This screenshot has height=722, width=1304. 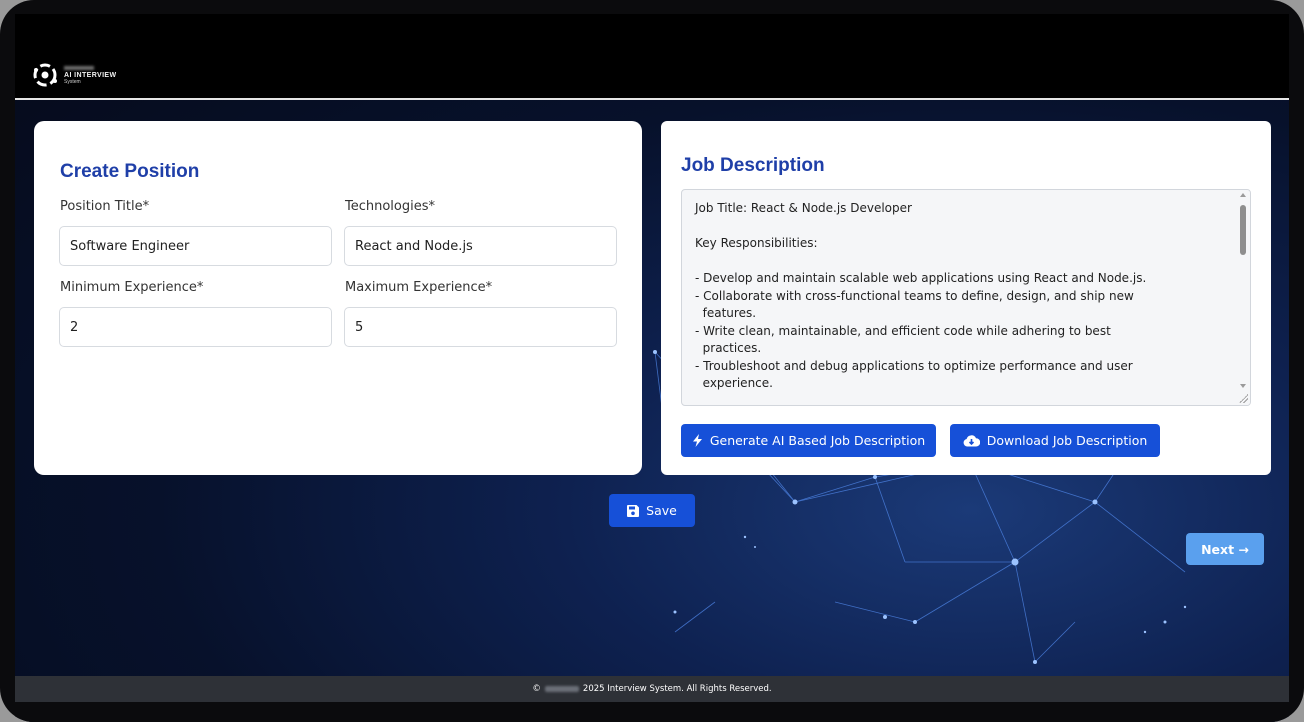 What do you see at coordinates (561, 689) in the screenshot?
I see `footer-blurred-company` at bounding box center [561, 689].